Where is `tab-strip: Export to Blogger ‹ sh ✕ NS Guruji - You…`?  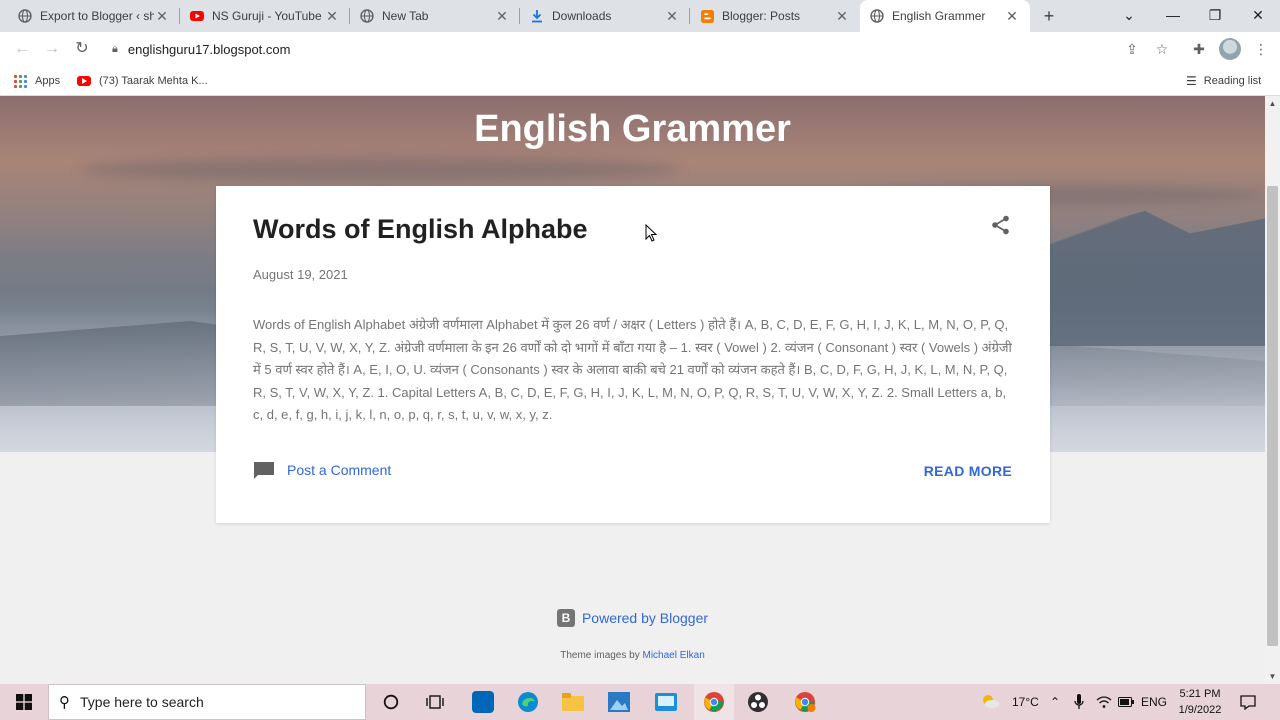 tab-strip: Export to Blogger ‹ sh ✕ NS Guruji - You… is located at coordinates (640, 16).